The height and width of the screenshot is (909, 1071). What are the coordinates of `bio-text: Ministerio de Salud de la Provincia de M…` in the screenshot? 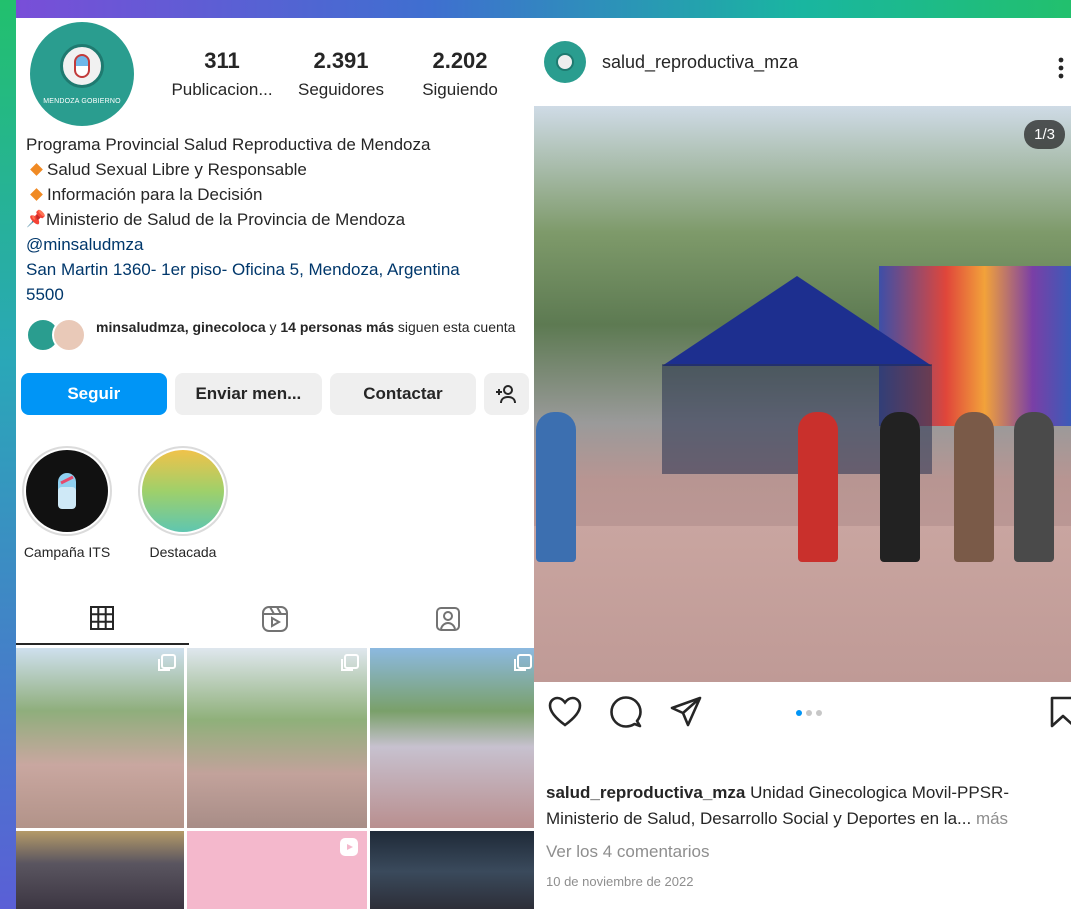 It's located at (226, 219).